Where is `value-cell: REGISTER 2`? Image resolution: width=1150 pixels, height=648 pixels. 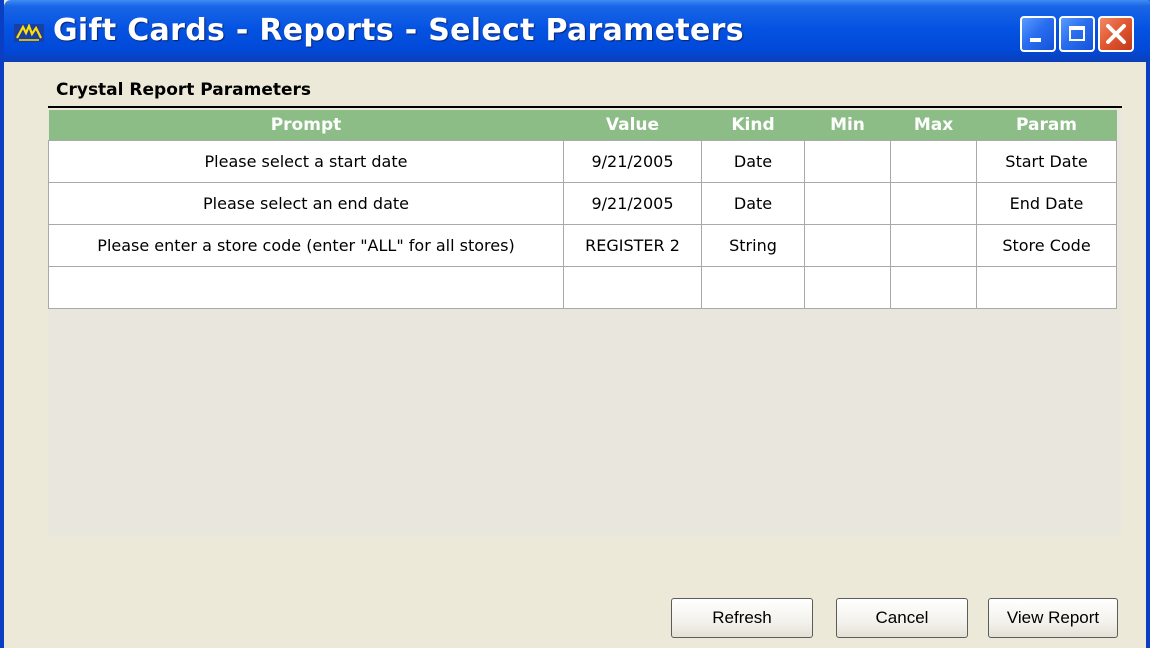 value-cell: REGISTER 2 is located at coordinates (632, 245).